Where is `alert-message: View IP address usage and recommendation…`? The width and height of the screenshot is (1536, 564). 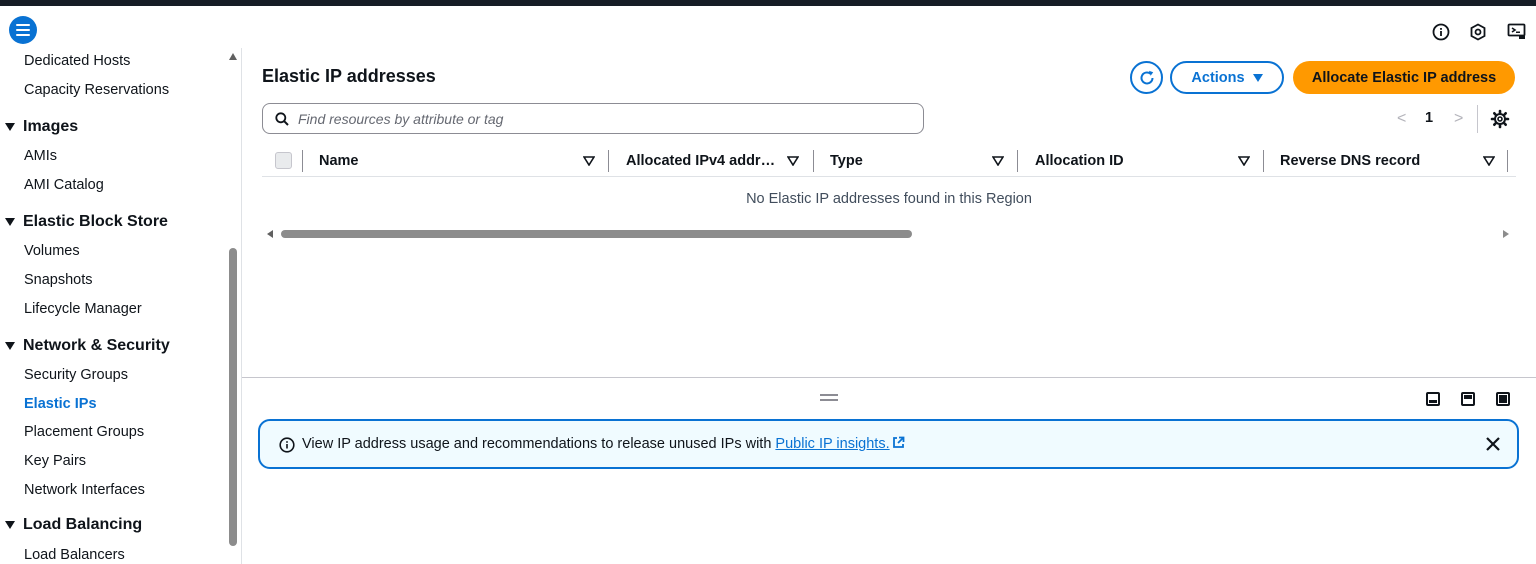 alert-message: View IP address usage and recommendation… is located at coordinates (603, 444).